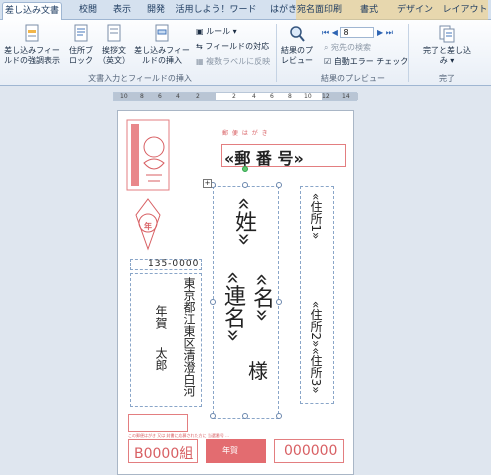 This screenshot has height=475, width=491. I want to click on greeting-line-button: 挨拶文（英文）, so click(114, 45).